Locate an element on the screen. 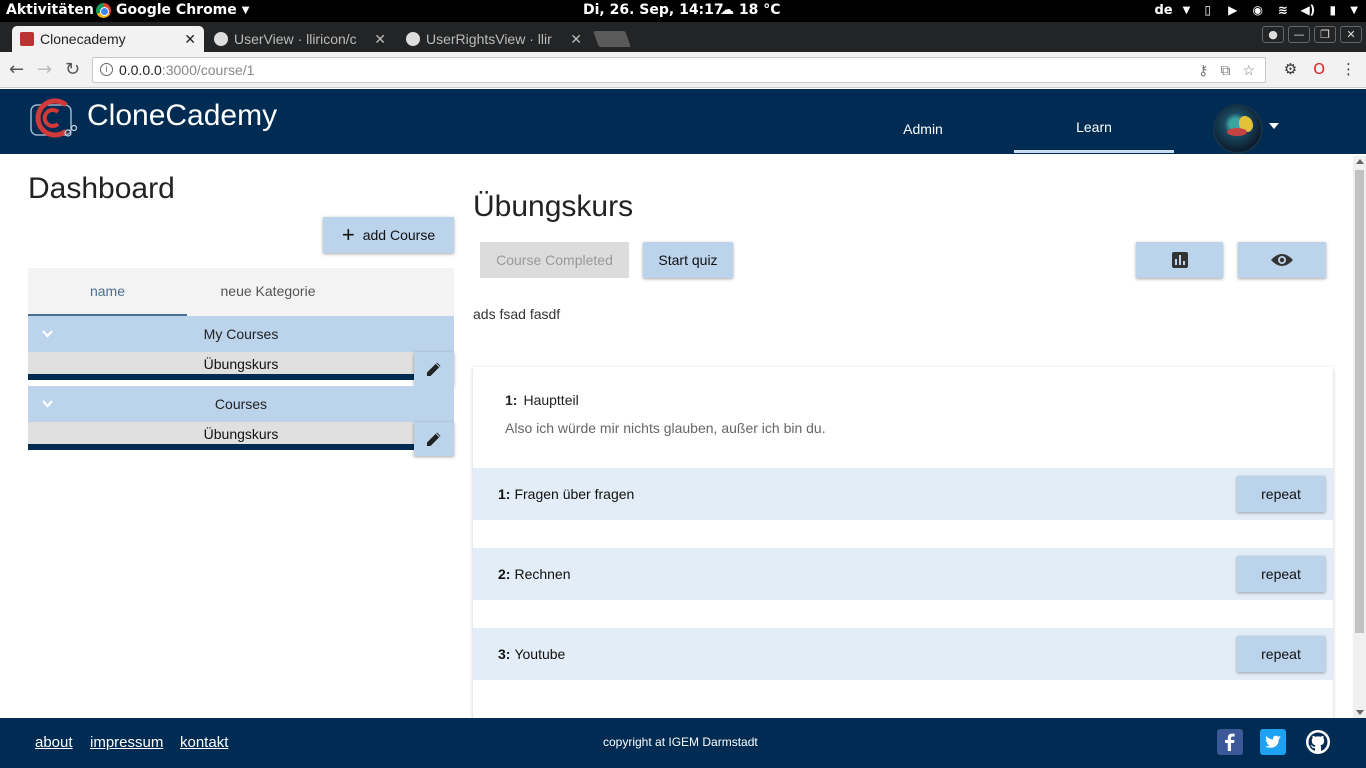 The height and width of the screenshot is (768, 1366). copyright-text: copyright at IGEM Darmstadt is located at coordinates (680, 742).